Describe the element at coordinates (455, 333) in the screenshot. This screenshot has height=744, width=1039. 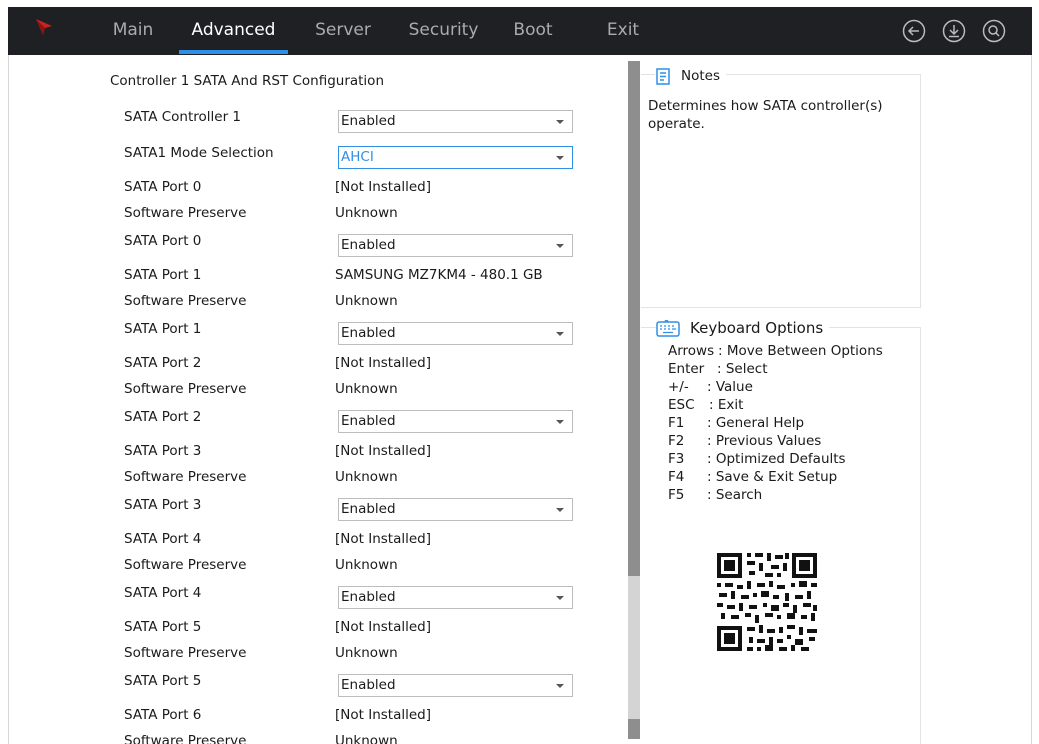
I see `sata-port-1-select: Enabled` at that location.